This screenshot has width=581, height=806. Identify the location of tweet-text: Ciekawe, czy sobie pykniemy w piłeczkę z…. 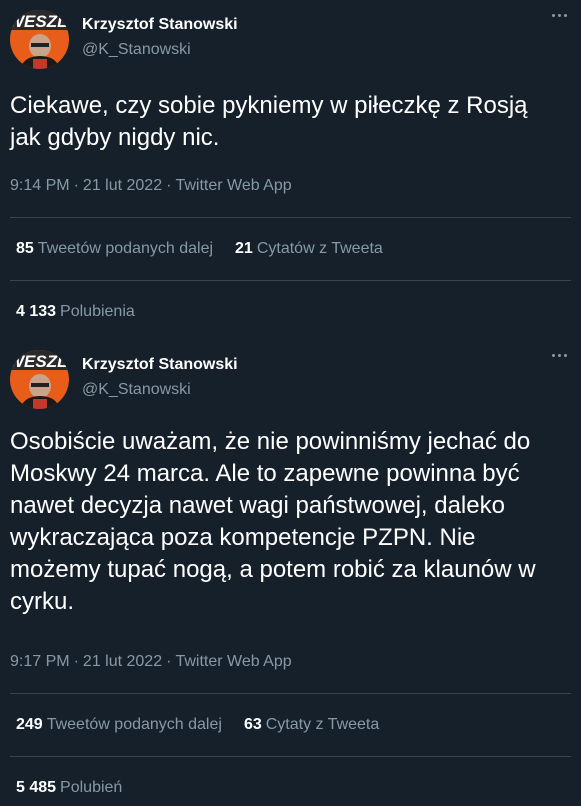
(269, 121).